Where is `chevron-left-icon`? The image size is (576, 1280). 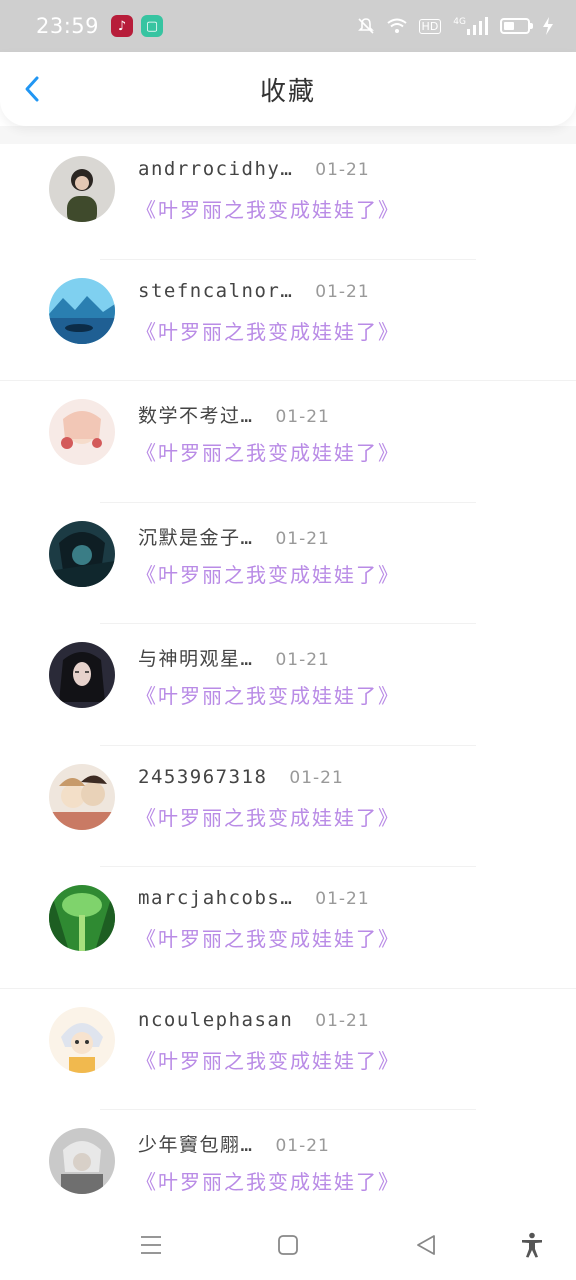 chevron-left-icon is located at coordinates (32, 89).